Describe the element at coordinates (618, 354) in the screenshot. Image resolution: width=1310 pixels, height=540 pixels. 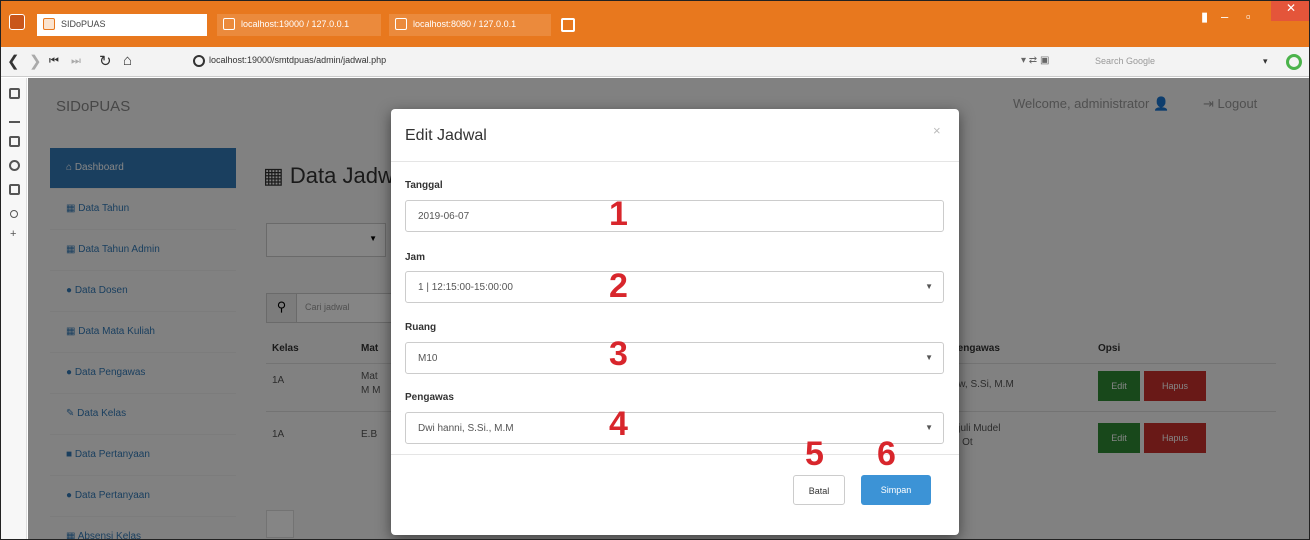
I see `annotation-number-3: 3` at that location.